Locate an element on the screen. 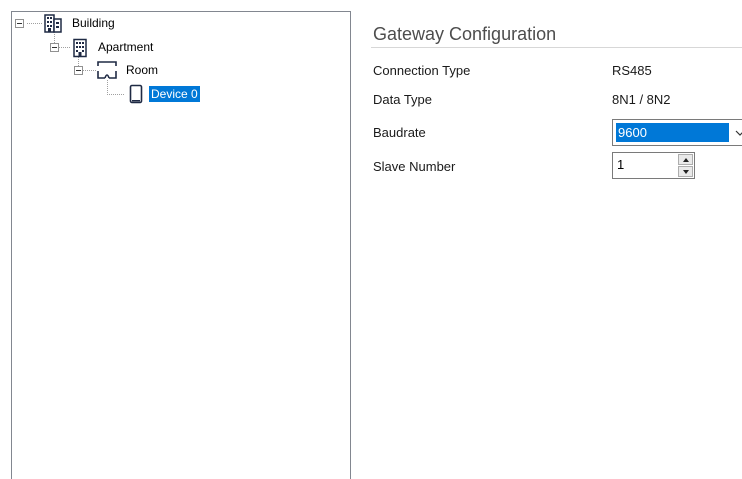  collapse-toggle-apartment is located at coordinates (54, 47).